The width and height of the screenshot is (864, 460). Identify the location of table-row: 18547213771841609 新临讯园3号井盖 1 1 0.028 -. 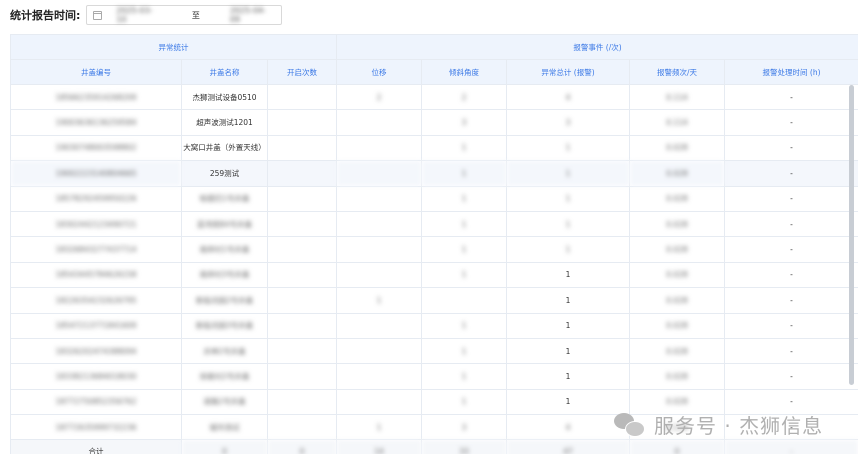
(434, 325).